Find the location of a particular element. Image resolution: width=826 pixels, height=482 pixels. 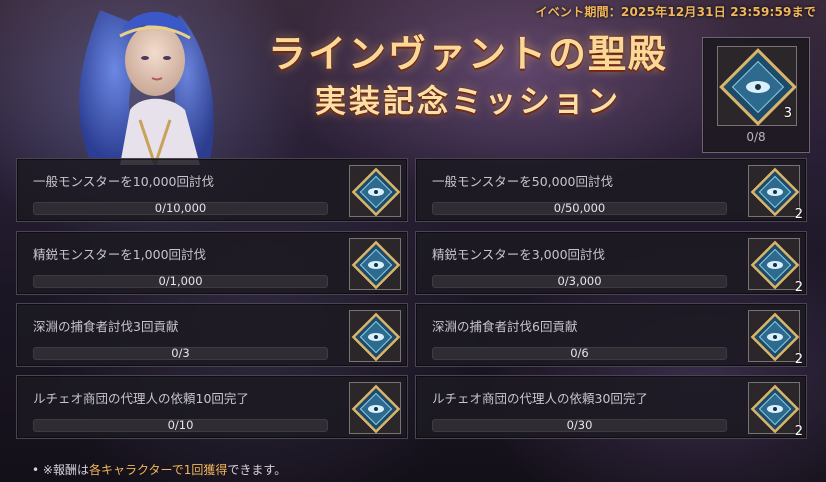

mission-label: 一般モンスターを50,000回討伐 is located at coordinates (522, 181).